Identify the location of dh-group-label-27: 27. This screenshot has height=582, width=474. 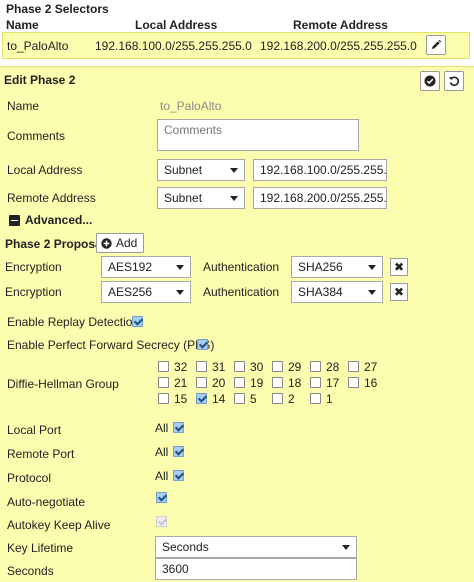
(371, 367).